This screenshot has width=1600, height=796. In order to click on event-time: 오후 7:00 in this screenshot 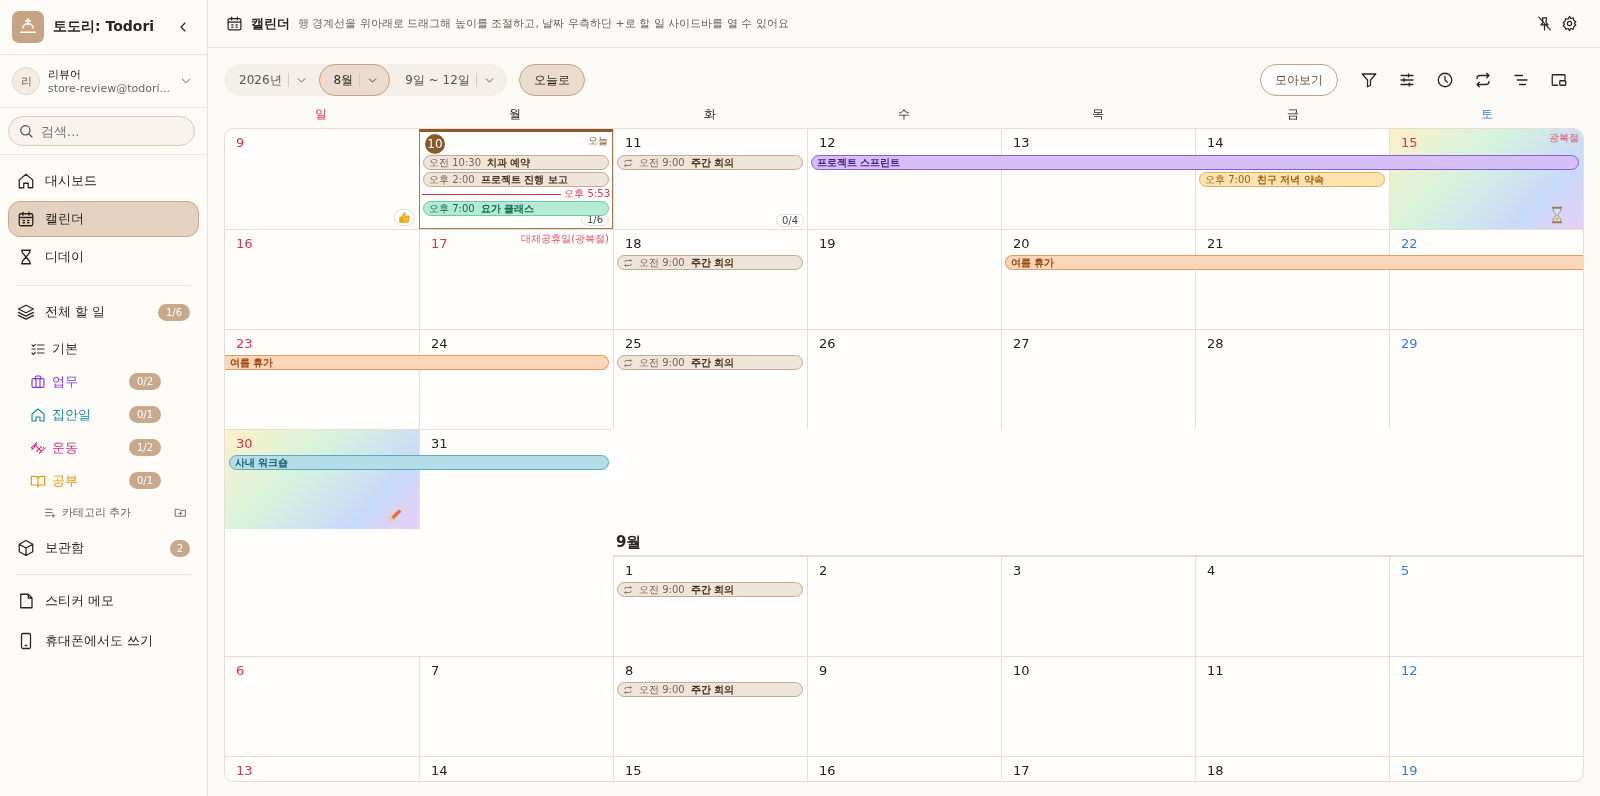, I will do `click(452, 208)`.